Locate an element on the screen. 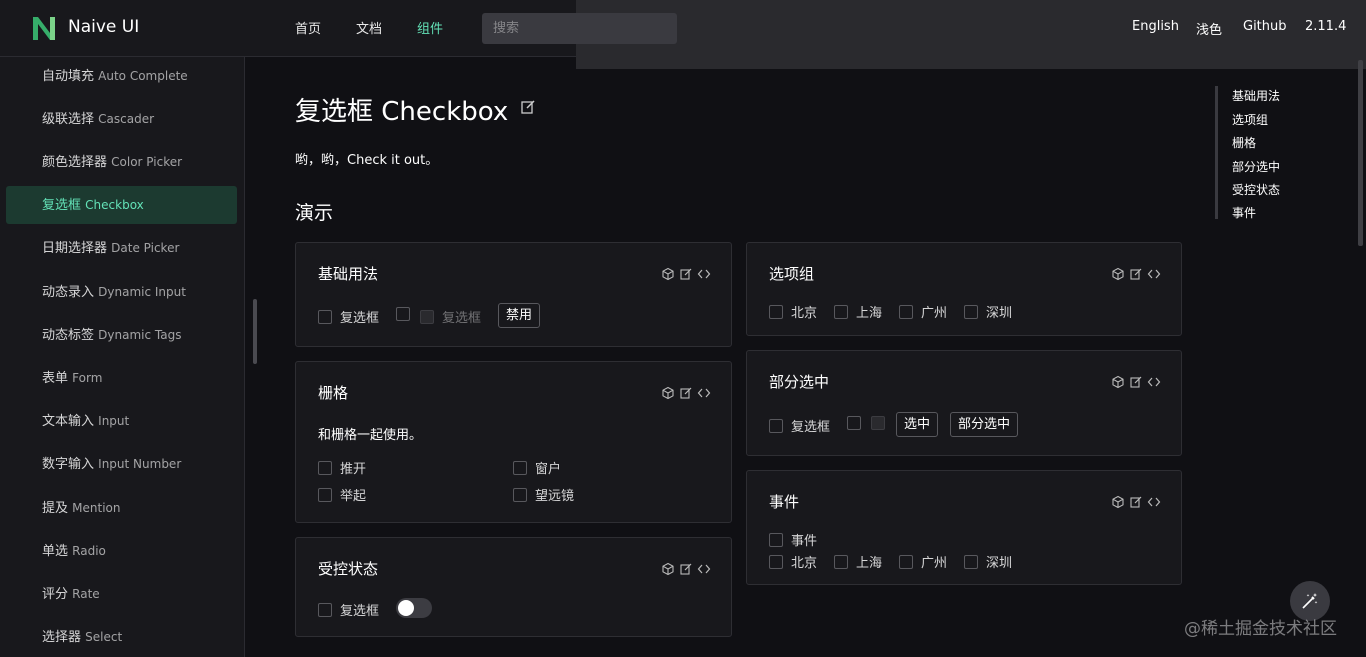 The image size is (1366, 657). checked-button: 选中 is located at coordinates (917, 424).